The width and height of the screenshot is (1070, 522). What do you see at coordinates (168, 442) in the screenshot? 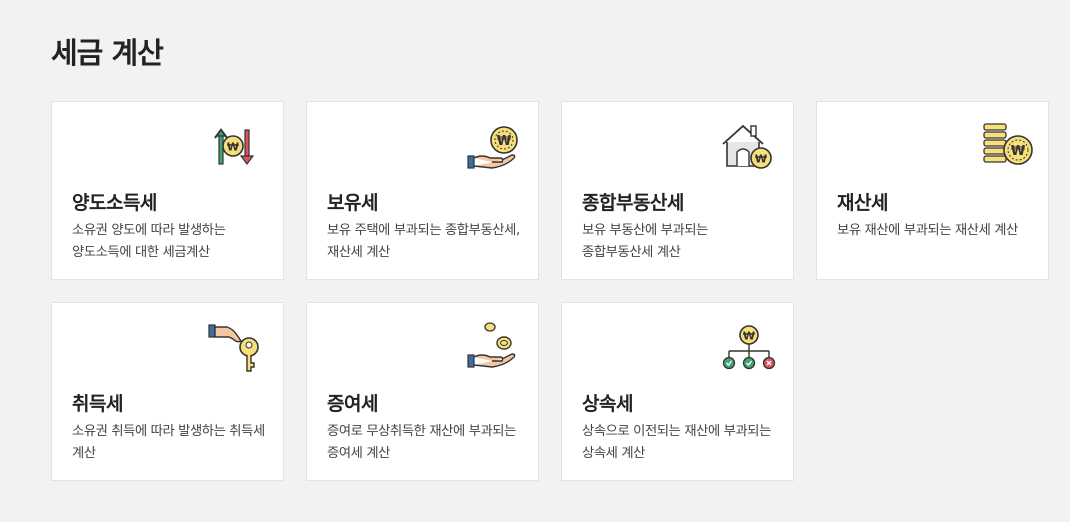
I see `card-description: 소유권 취득에 따라 발생하는 취득세 계산` at bounding box center [168, 442].